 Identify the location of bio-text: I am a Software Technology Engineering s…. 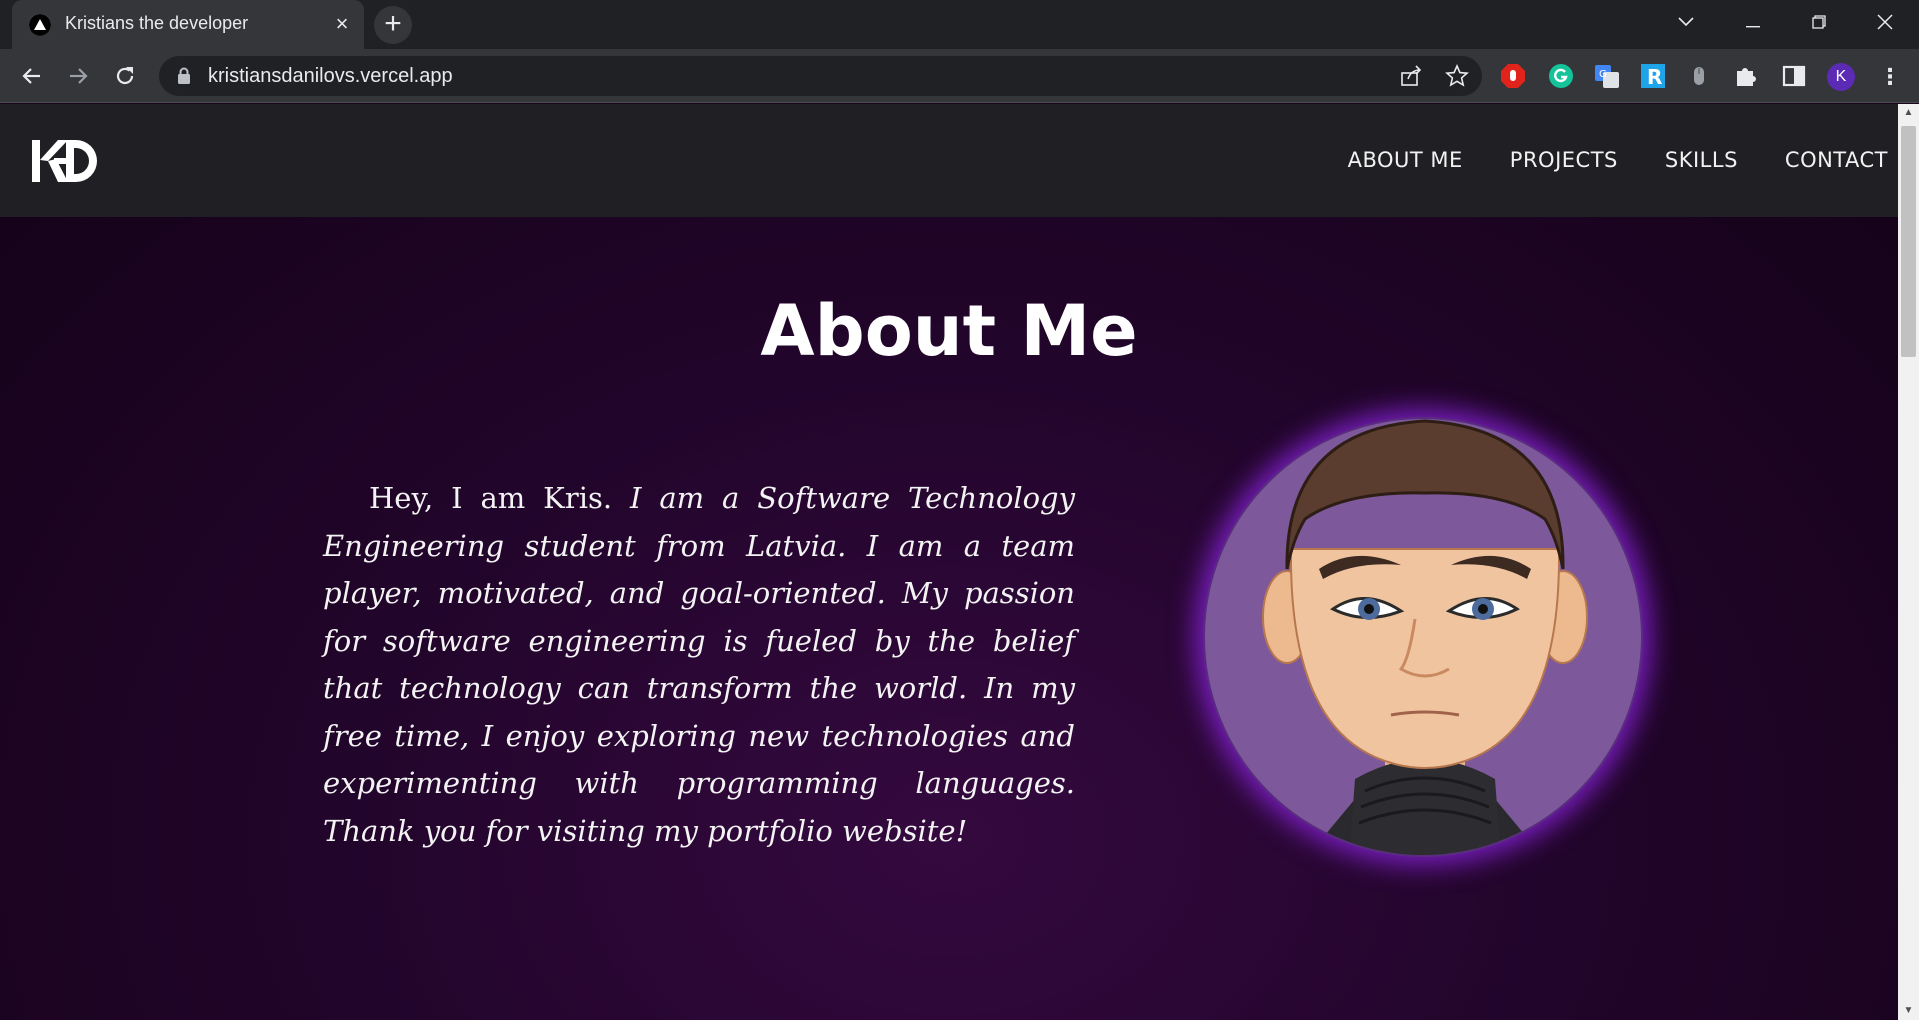
(699, 664).